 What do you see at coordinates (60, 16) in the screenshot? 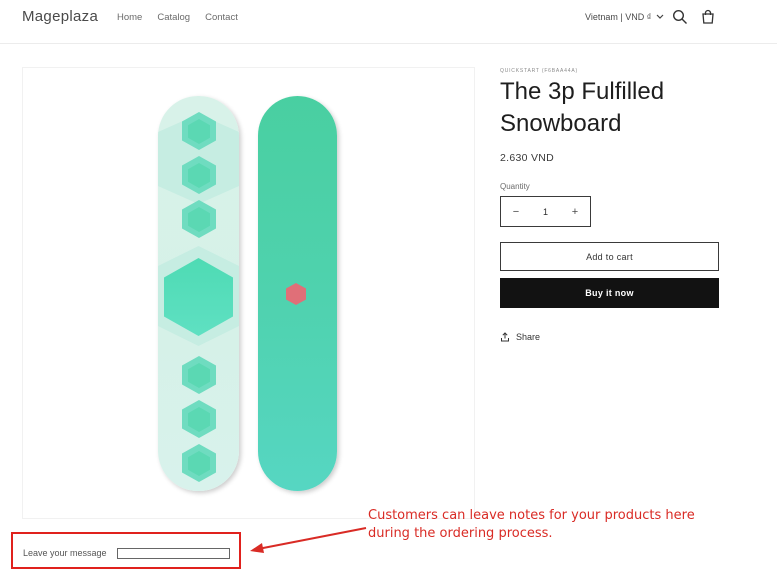
I see `store-logo: Mageplaza` at bounding box center [60, 16].